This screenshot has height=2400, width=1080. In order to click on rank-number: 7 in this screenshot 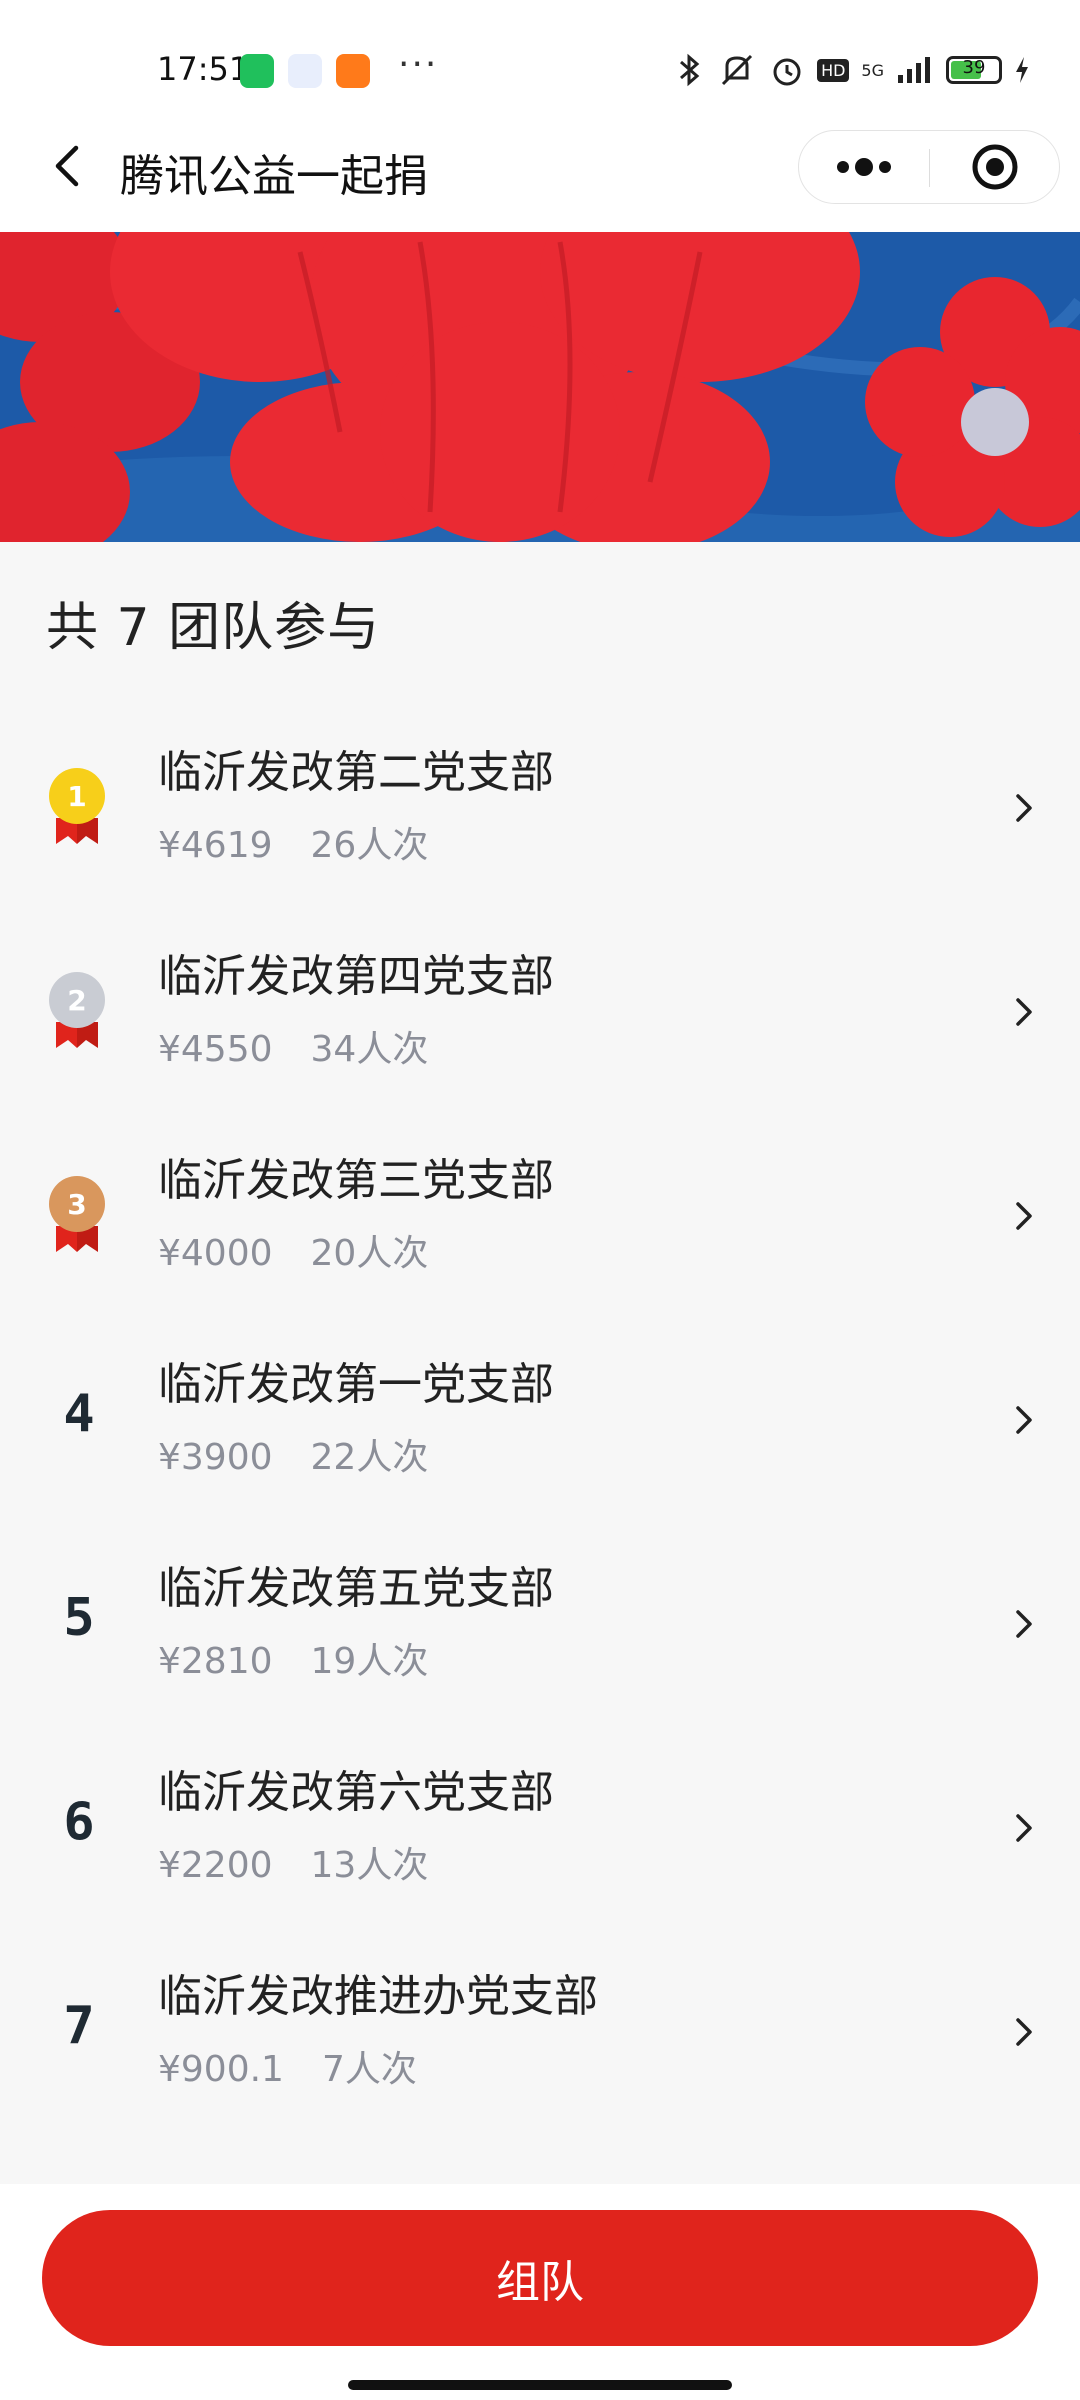, I will do `click(79, 2026)`.